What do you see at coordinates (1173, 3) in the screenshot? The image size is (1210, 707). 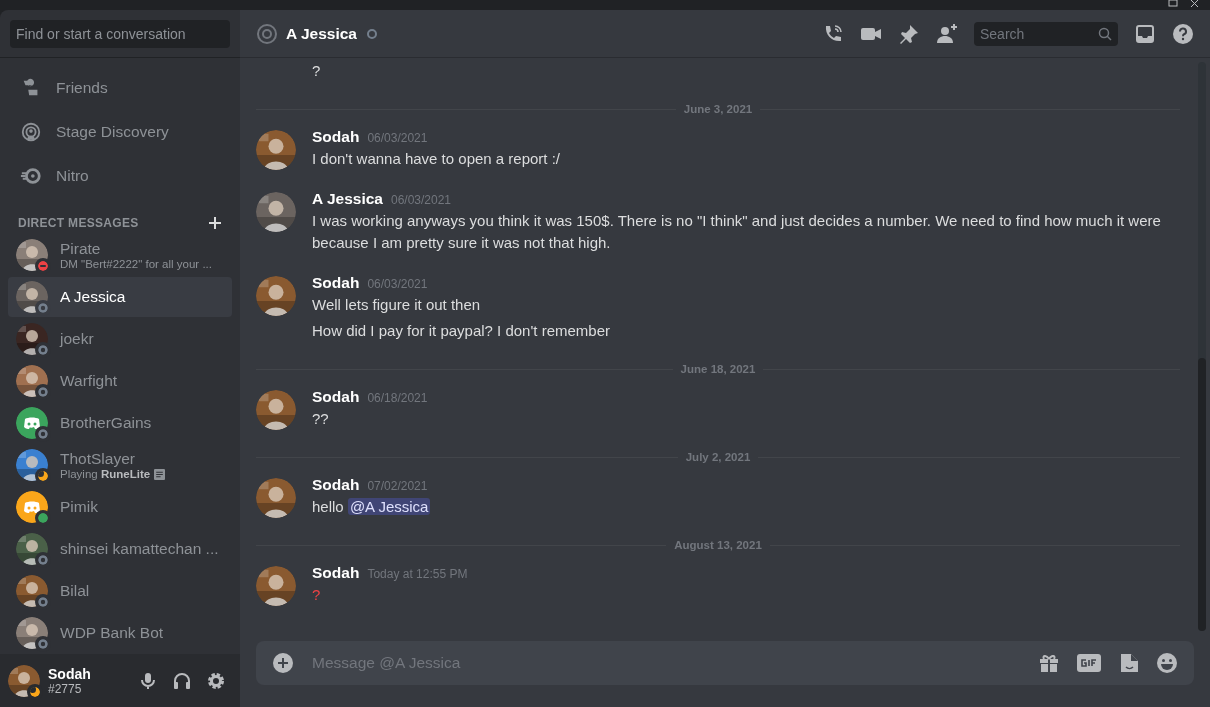 I see `maximize-icon` at bounding box center [1173, 3].